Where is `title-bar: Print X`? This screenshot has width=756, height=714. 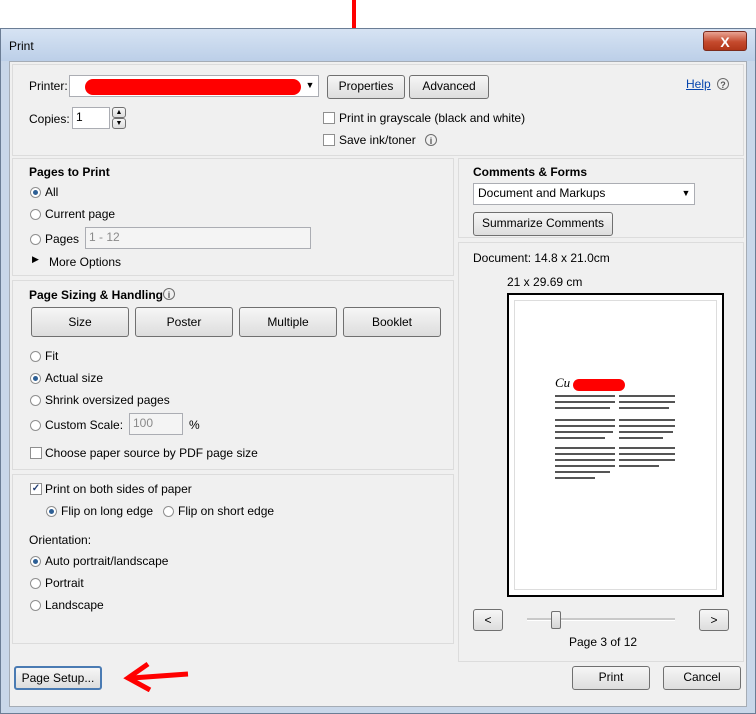 title-bar: Print X is located at coordinates (378, 45).